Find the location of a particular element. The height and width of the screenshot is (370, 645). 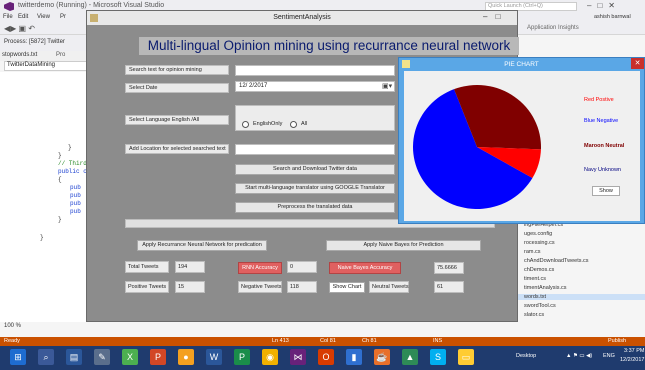

desktop-label: Desktop is located at coordinates (526, 356).